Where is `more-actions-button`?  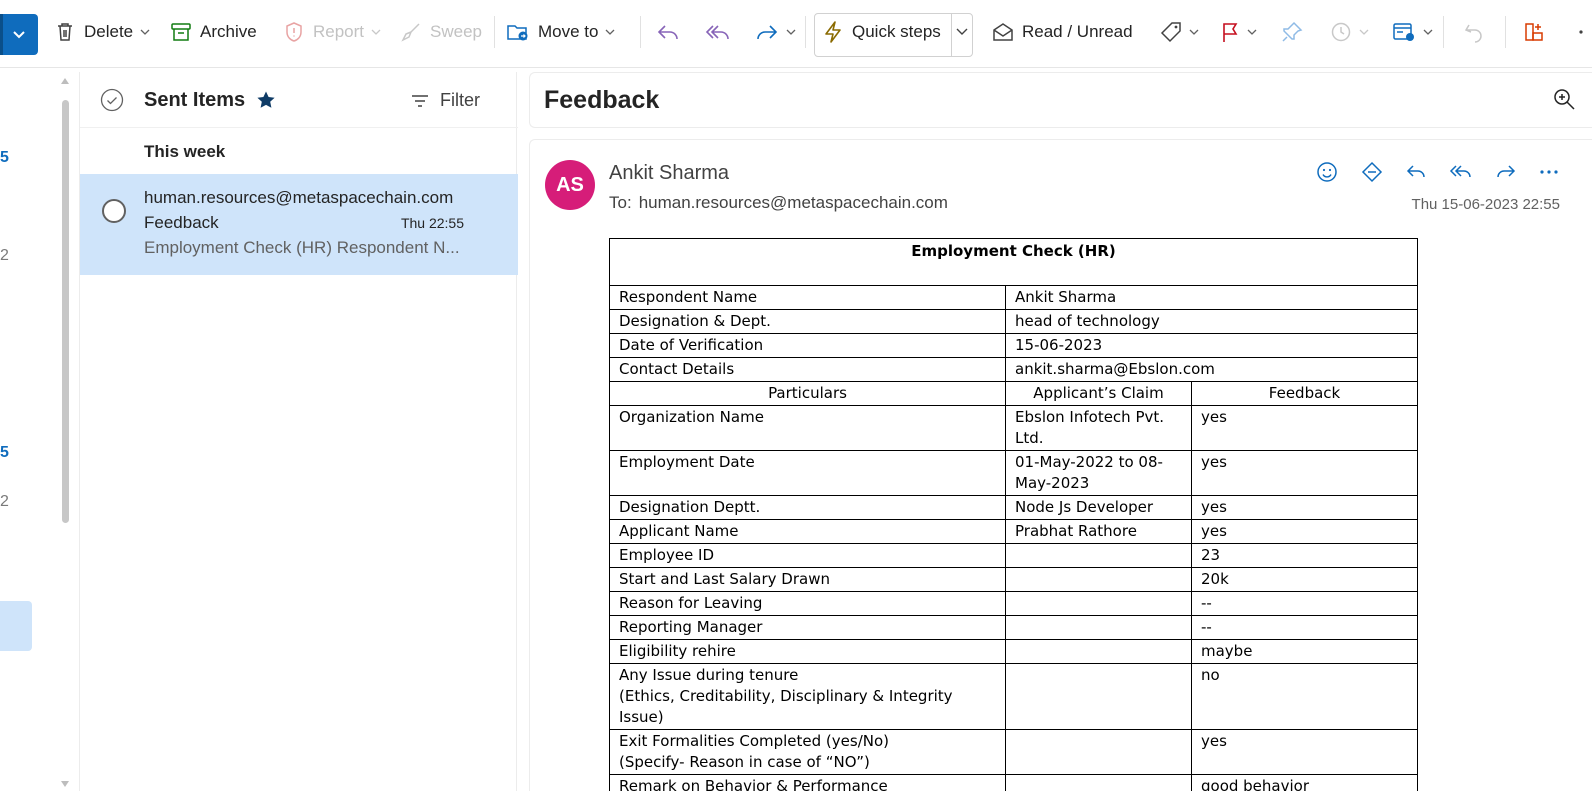 more-actions-button is located at coordinates (1549, 172).